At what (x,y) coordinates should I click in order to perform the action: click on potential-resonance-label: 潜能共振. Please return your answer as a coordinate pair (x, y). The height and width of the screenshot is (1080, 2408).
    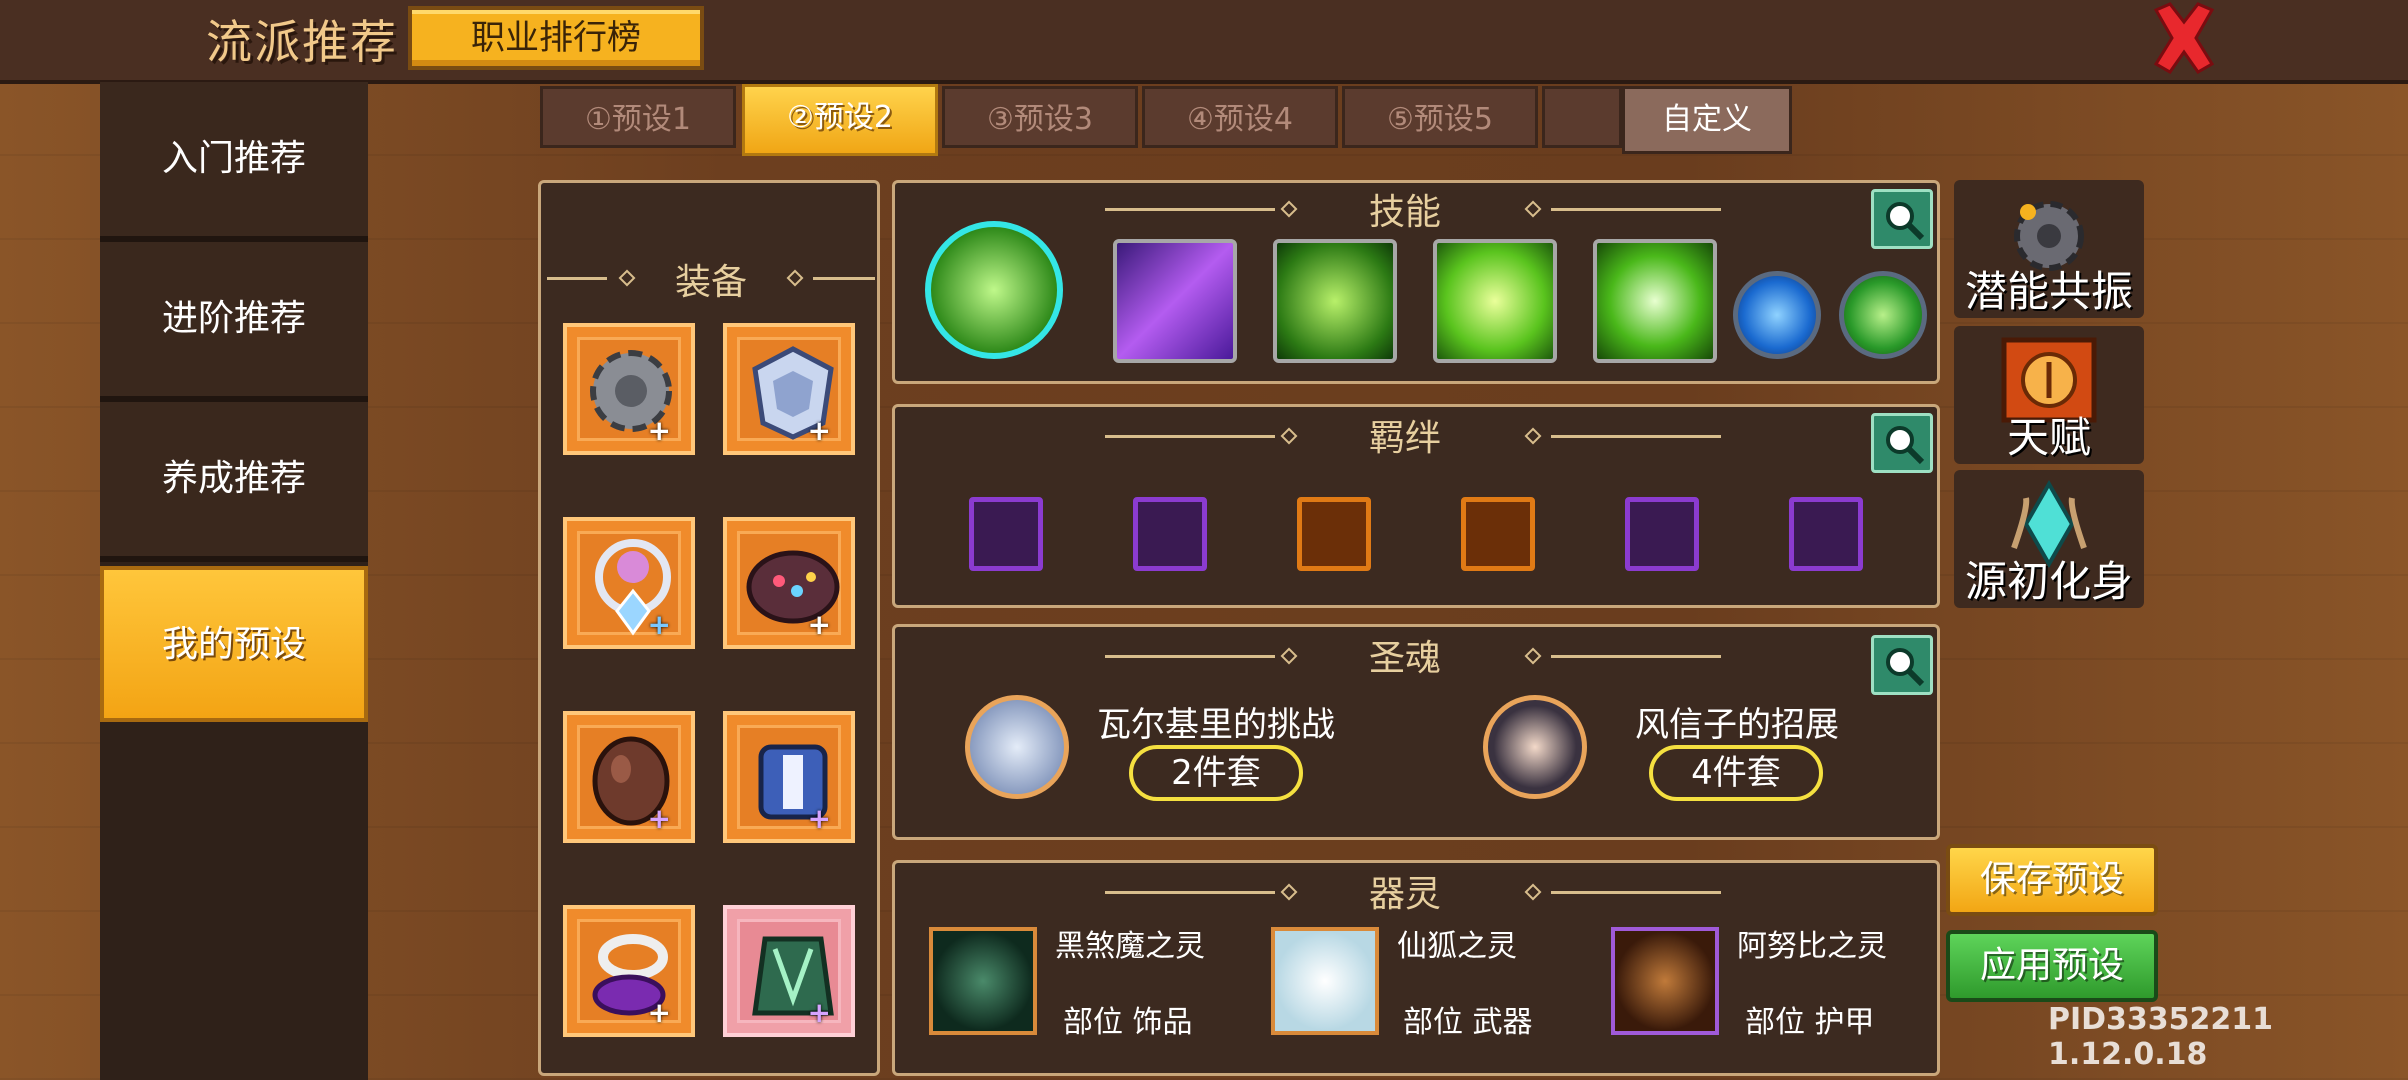
    Looking at the image, I should click on (2048, 291).